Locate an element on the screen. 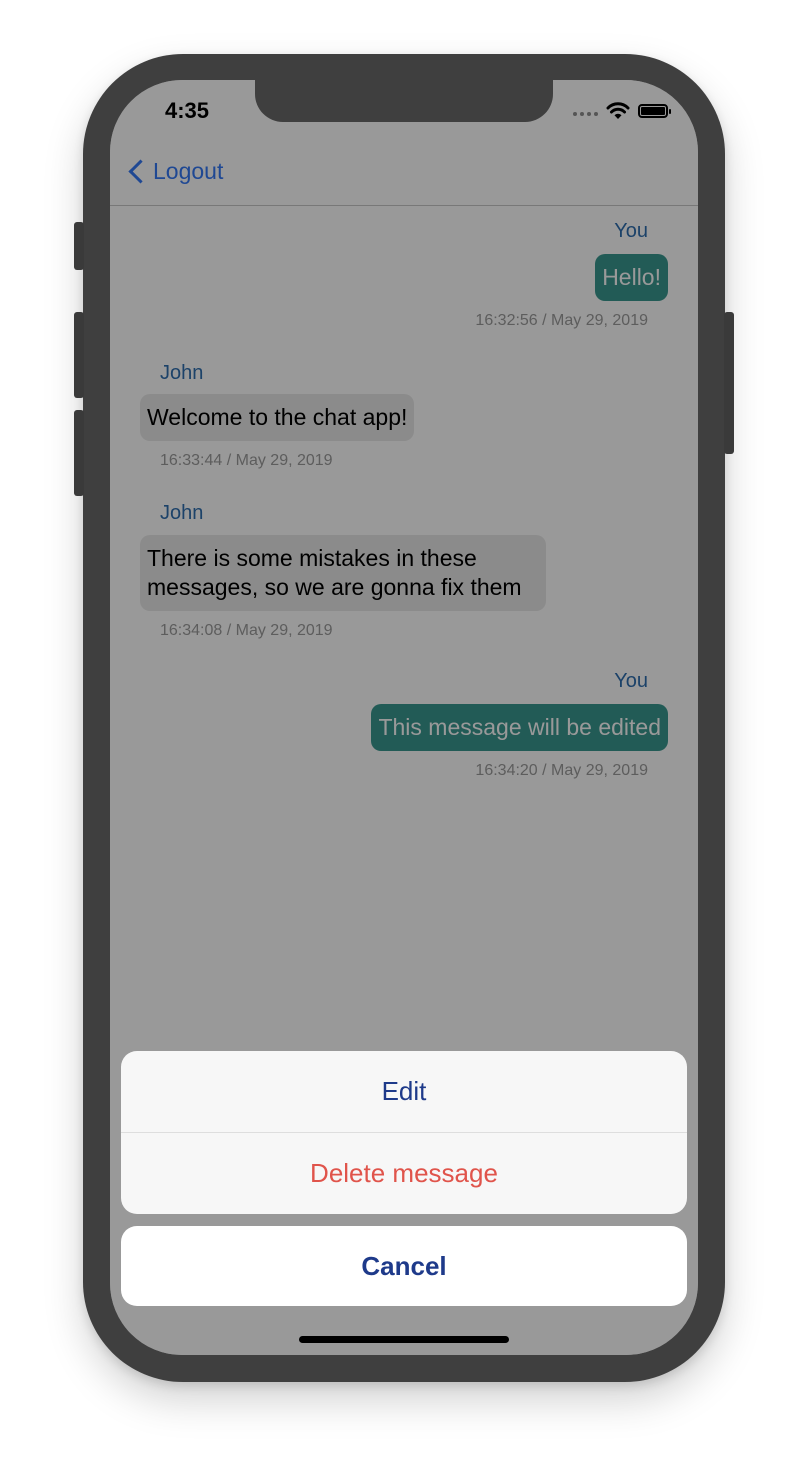 Image resolution: width=808 pixels, height=1468 pixels. notch is located at coordinates (404, 101).